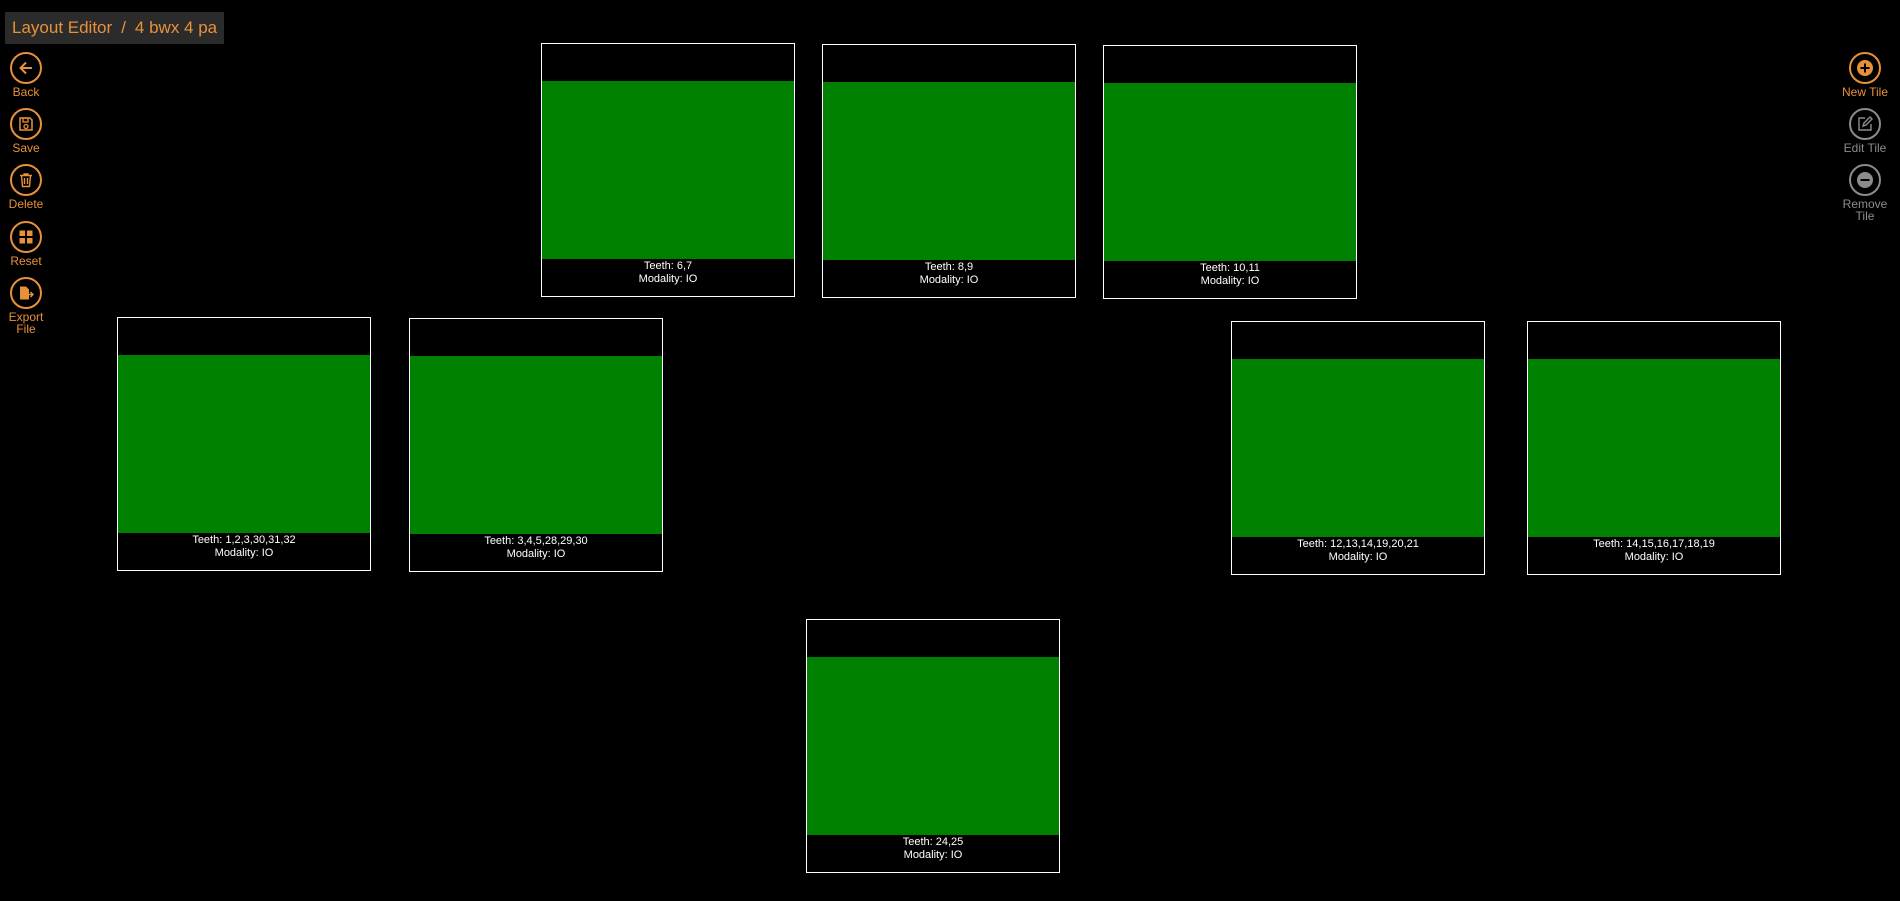  I want to click on tile-teeth-10-11: Teeth: 10,11 Modality: IO, so click(1230, 172).